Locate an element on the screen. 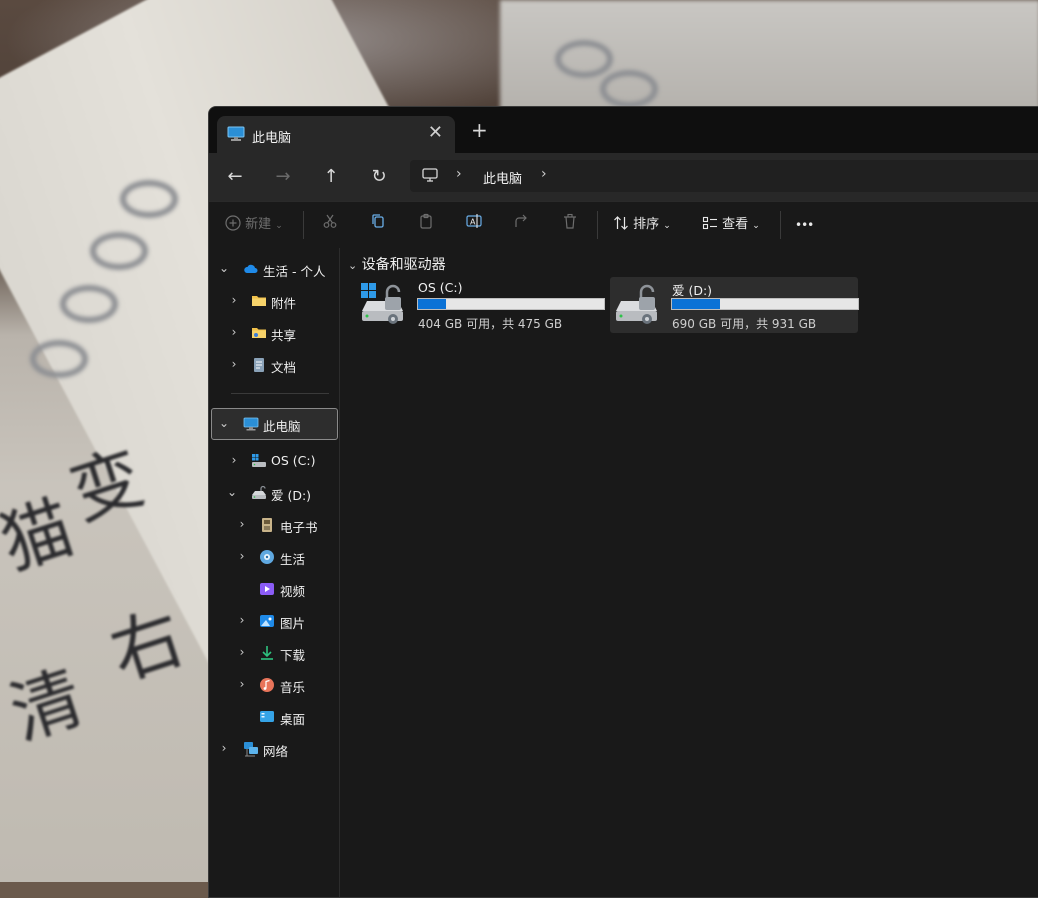 This screenshot has height=898, width=1038. sidebar-item-downloads: › 下载 is located at coordinates (273, 653).